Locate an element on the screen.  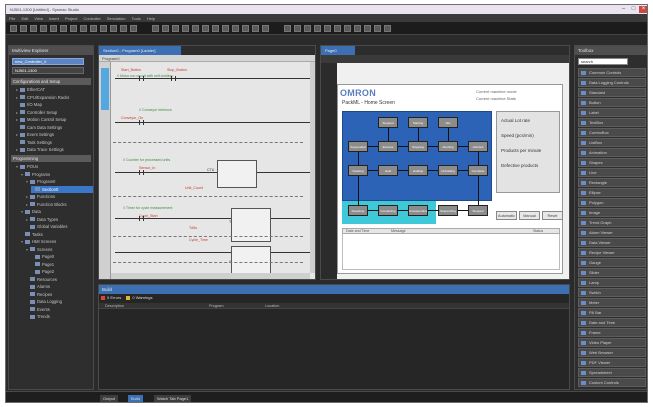
tree-item-alarms: Alarms is located at coordinates (59, 286).